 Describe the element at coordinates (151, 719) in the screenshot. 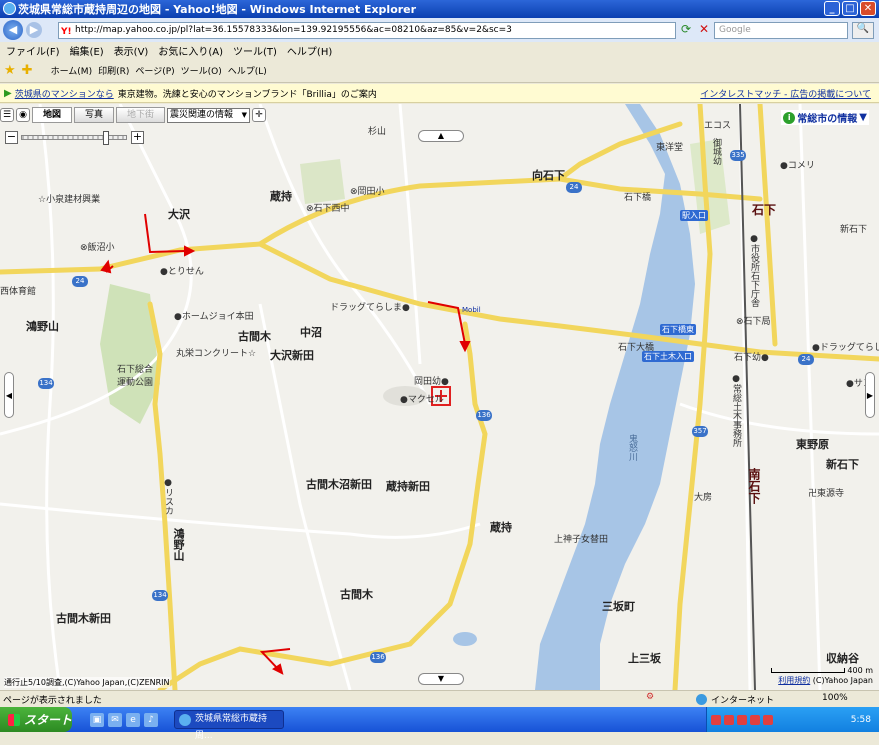

I see `media-icon: ♪` at that location.